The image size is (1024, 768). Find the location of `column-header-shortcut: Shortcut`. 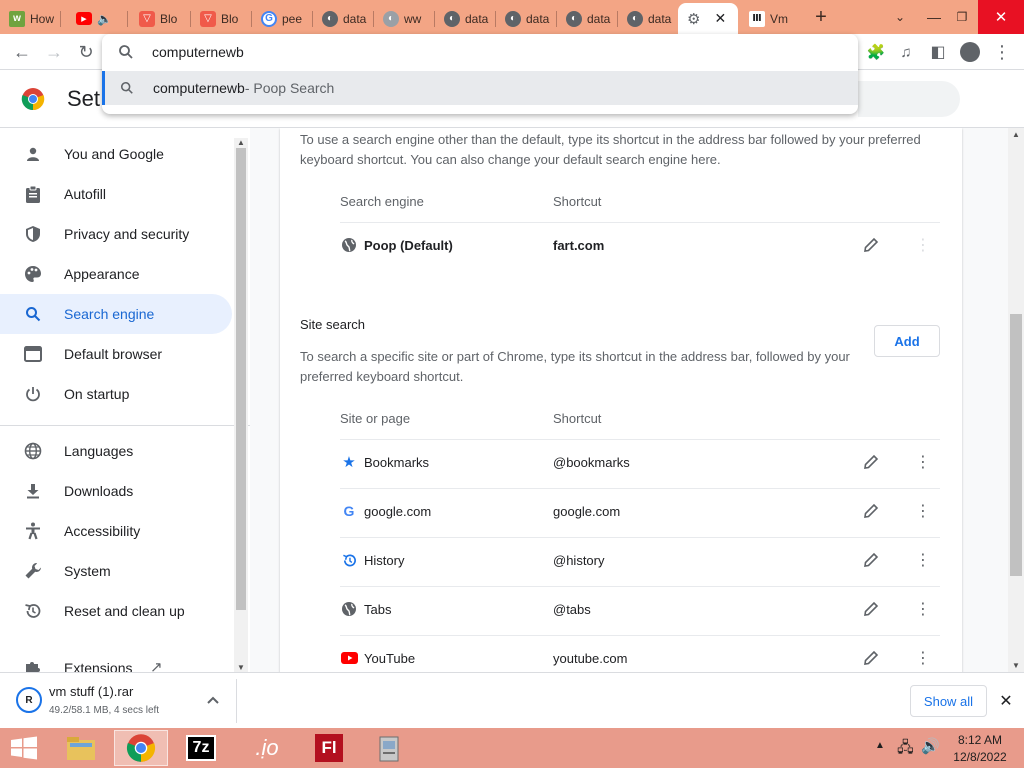

column-header-shortcut: Shortcut is located at coordinates (577, 201).